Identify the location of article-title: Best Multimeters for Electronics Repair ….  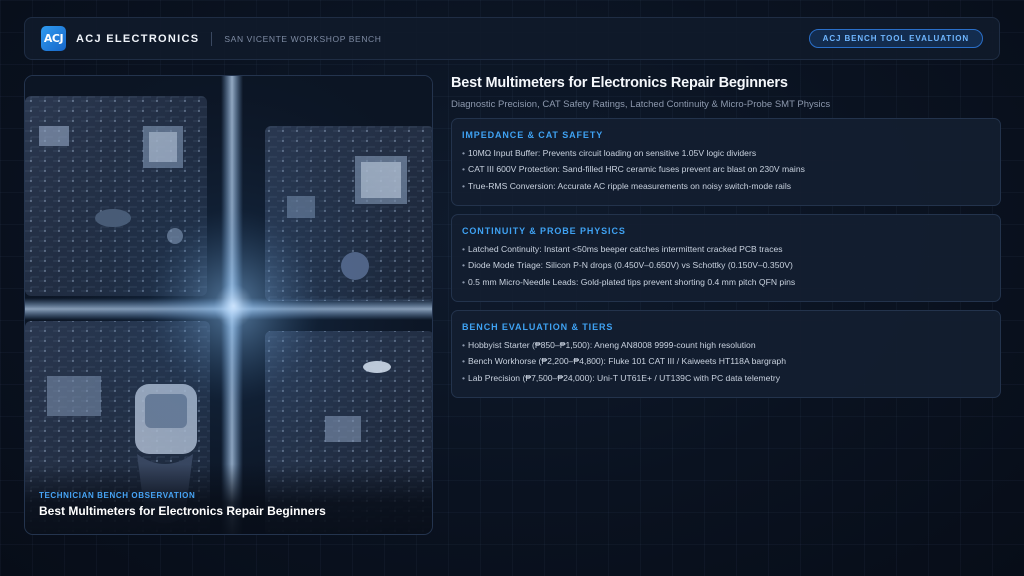
(619, 83).